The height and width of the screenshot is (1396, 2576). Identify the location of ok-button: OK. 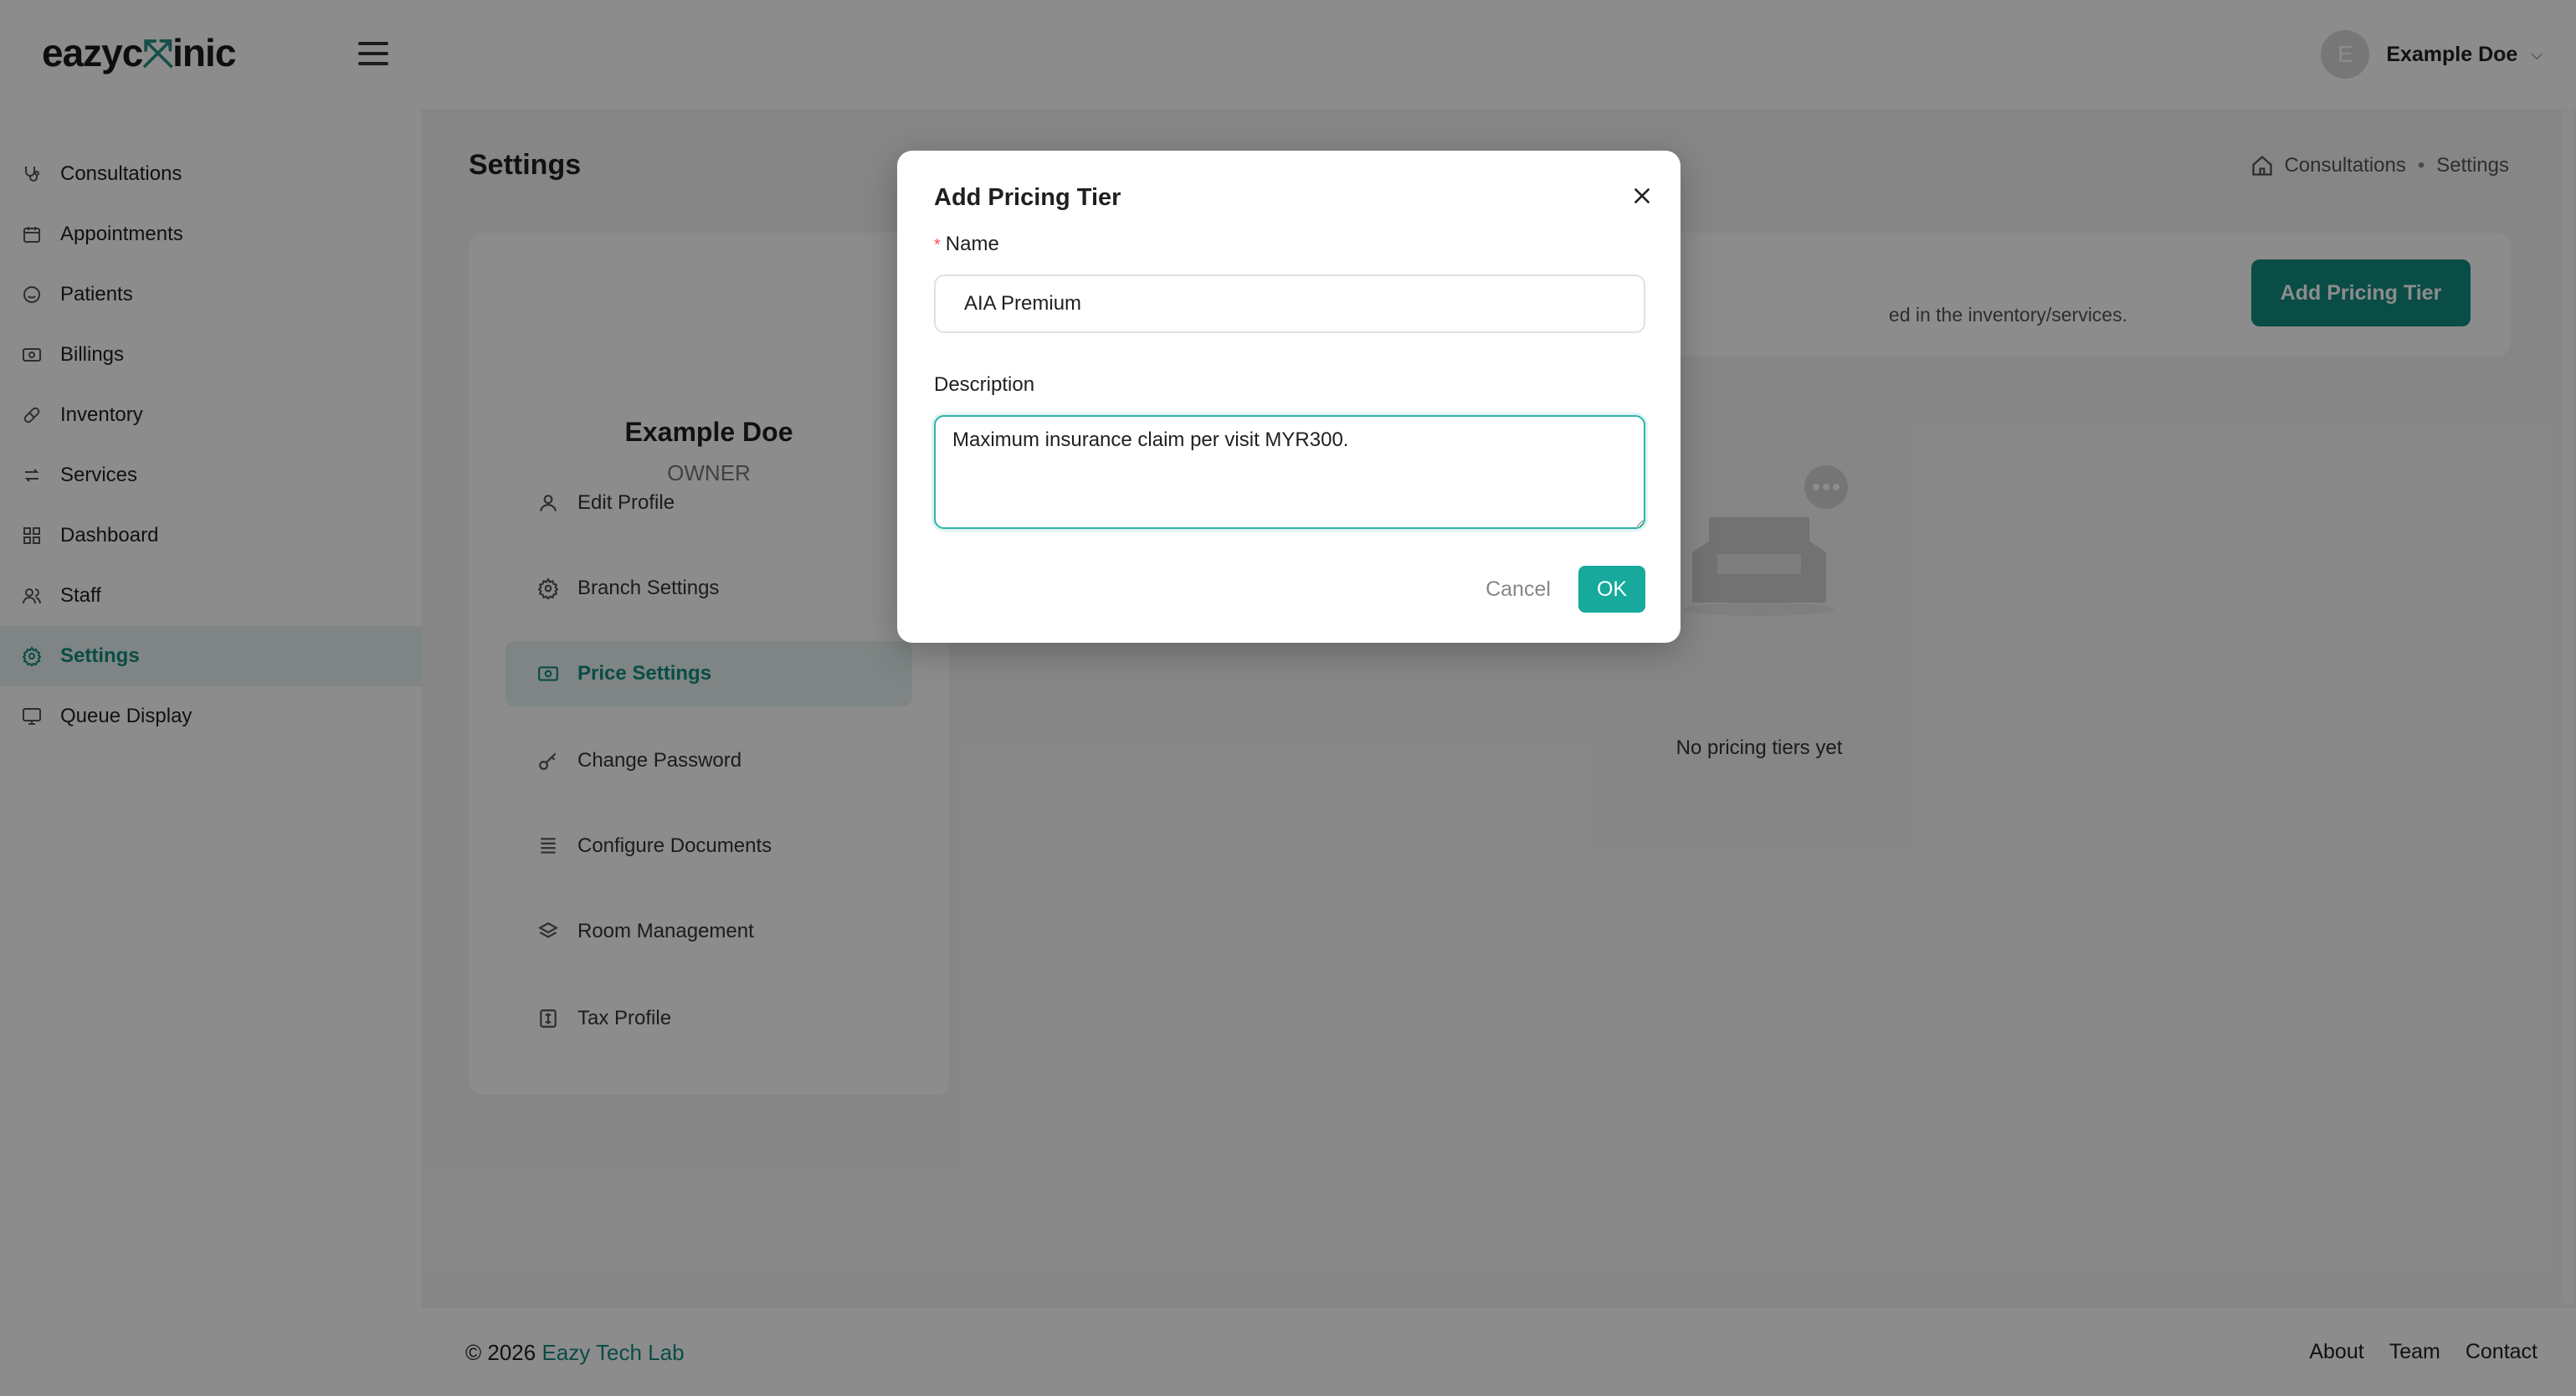
(1611, 589).